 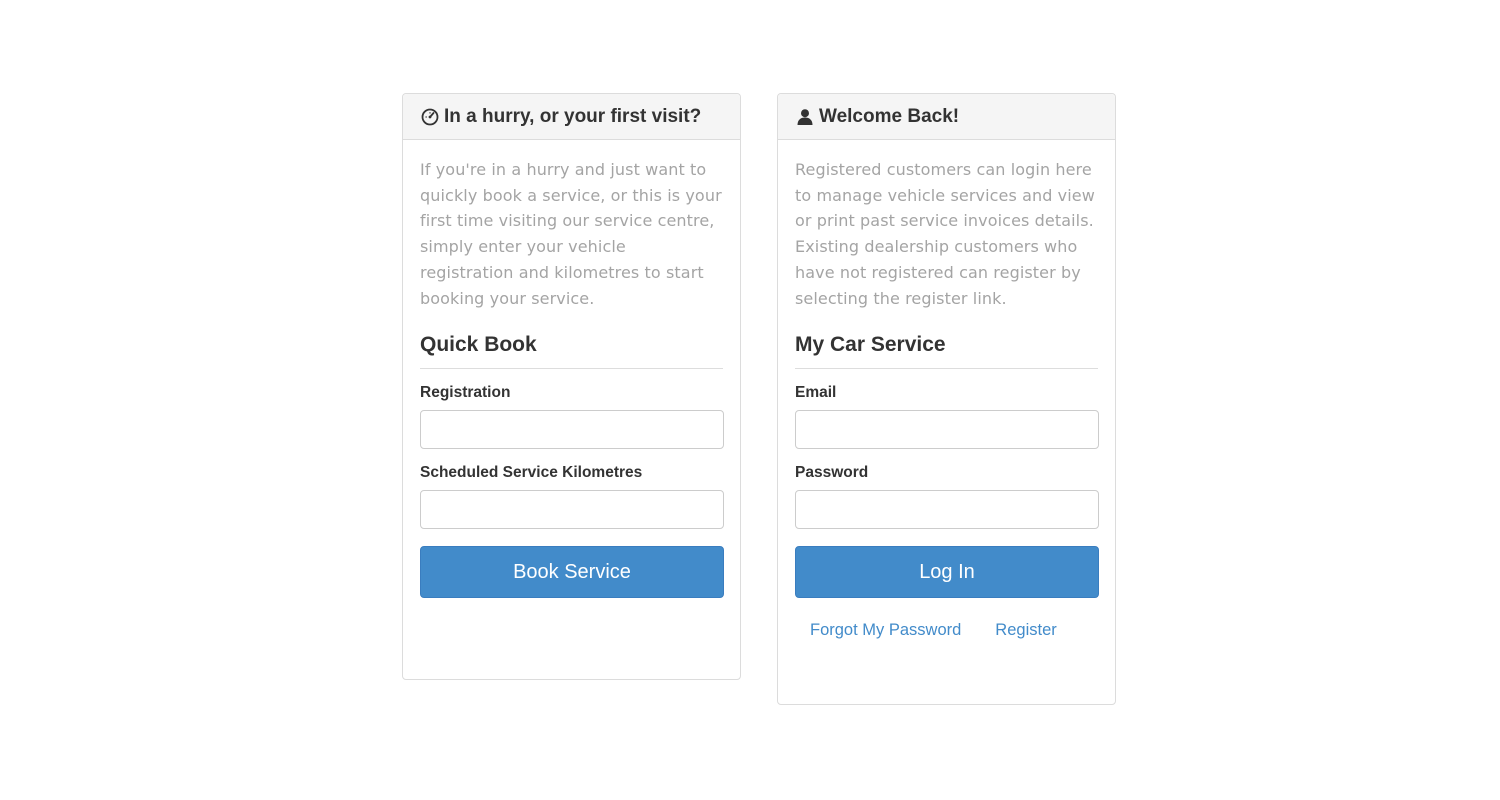 I want to click on quick-book-panel-title: In a hurry, or your first visit?, so click(x=573, y=116).